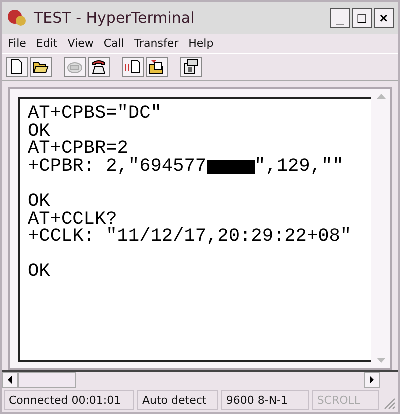 The width and height of the screenshot is (400, 414). What do you see at coordinates (10, 380) in the screenshot?
I see `scroll-left-button` at bounding box center [10, 380].